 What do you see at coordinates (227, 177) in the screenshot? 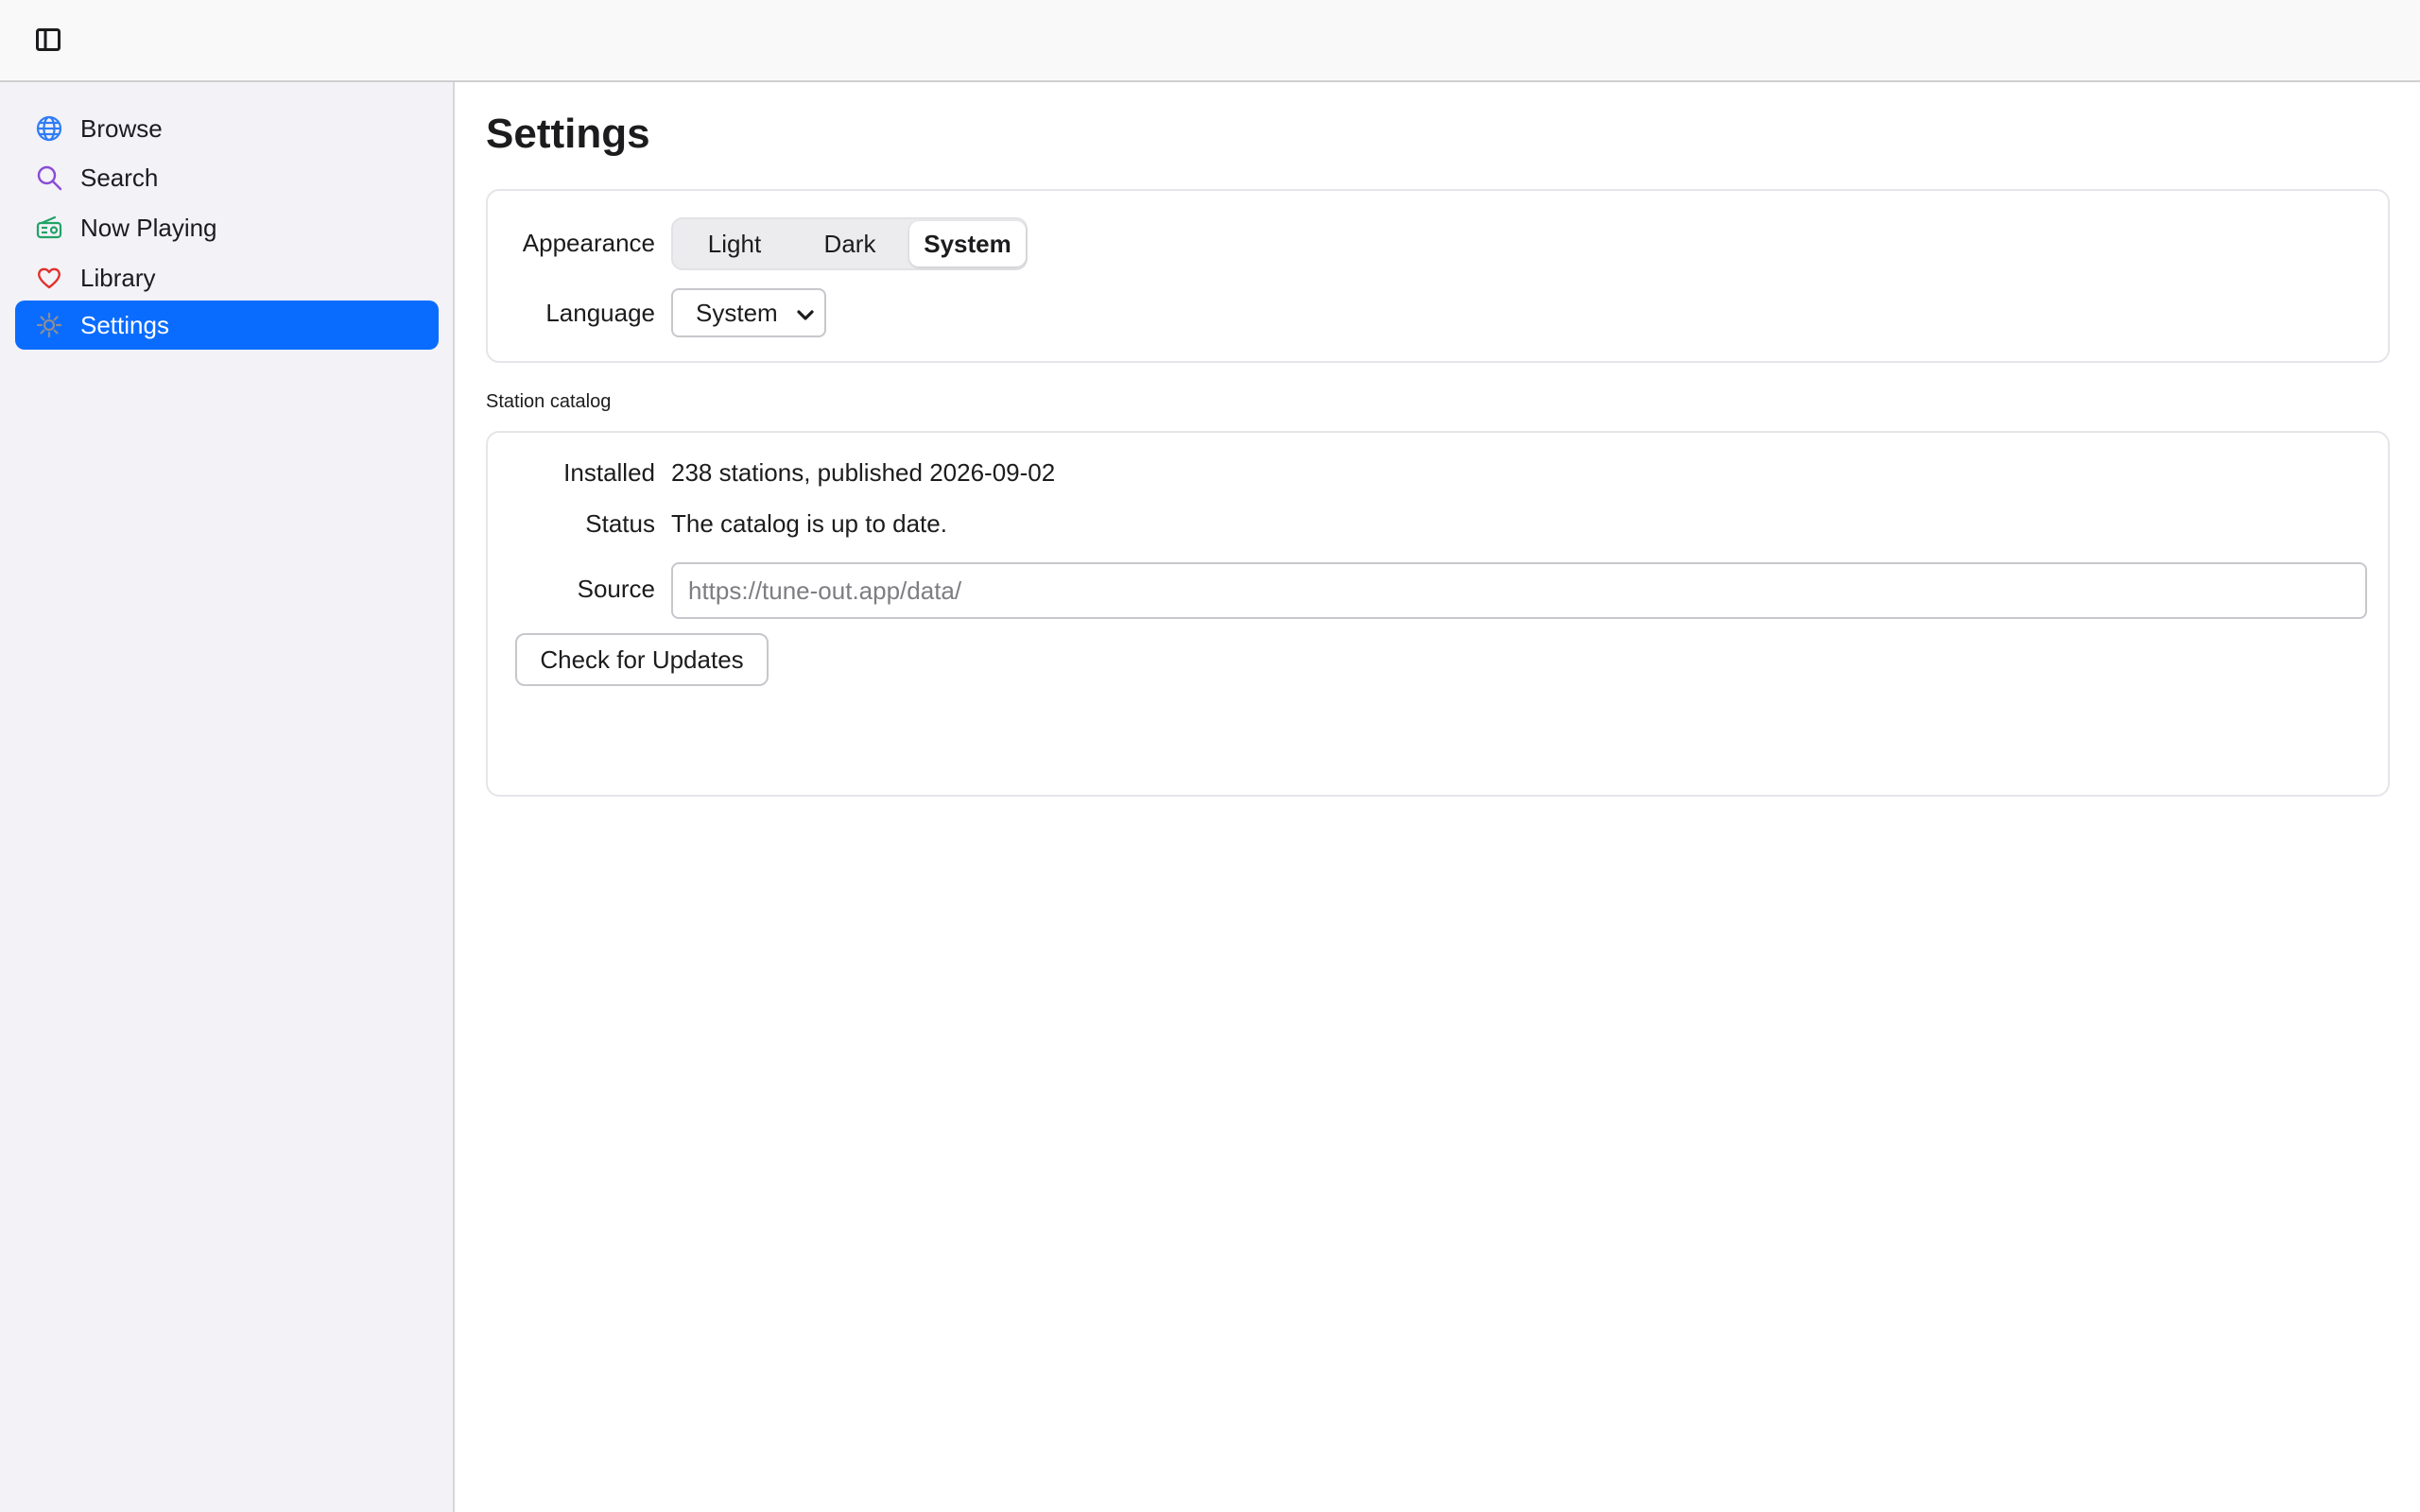
I see `sidebar-item-search: Search` at bounding box center [227, 177].